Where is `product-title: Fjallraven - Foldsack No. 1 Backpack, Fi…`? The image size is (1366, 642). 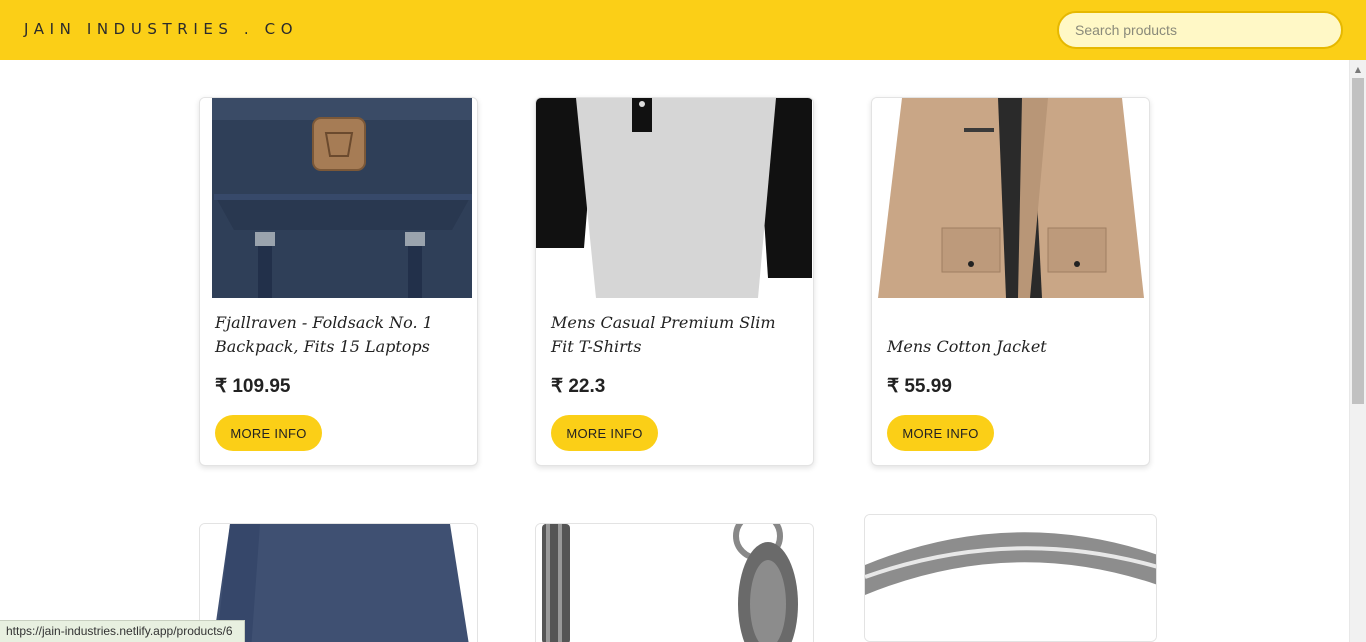
product-title: Fjallraven - Foldsack No. 1 Backpack, Fi… is located at coordinates (340, 335).